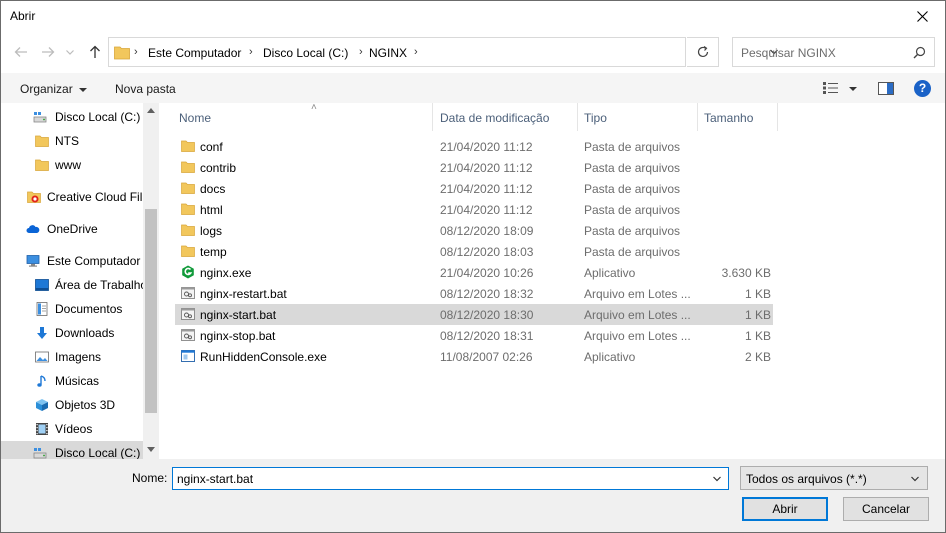 The width and height of the screenshot is (946, 533). What do you see at coordinates (922, 16) in the screenshot?
I see `close-button` at bounding box center [922, 16].